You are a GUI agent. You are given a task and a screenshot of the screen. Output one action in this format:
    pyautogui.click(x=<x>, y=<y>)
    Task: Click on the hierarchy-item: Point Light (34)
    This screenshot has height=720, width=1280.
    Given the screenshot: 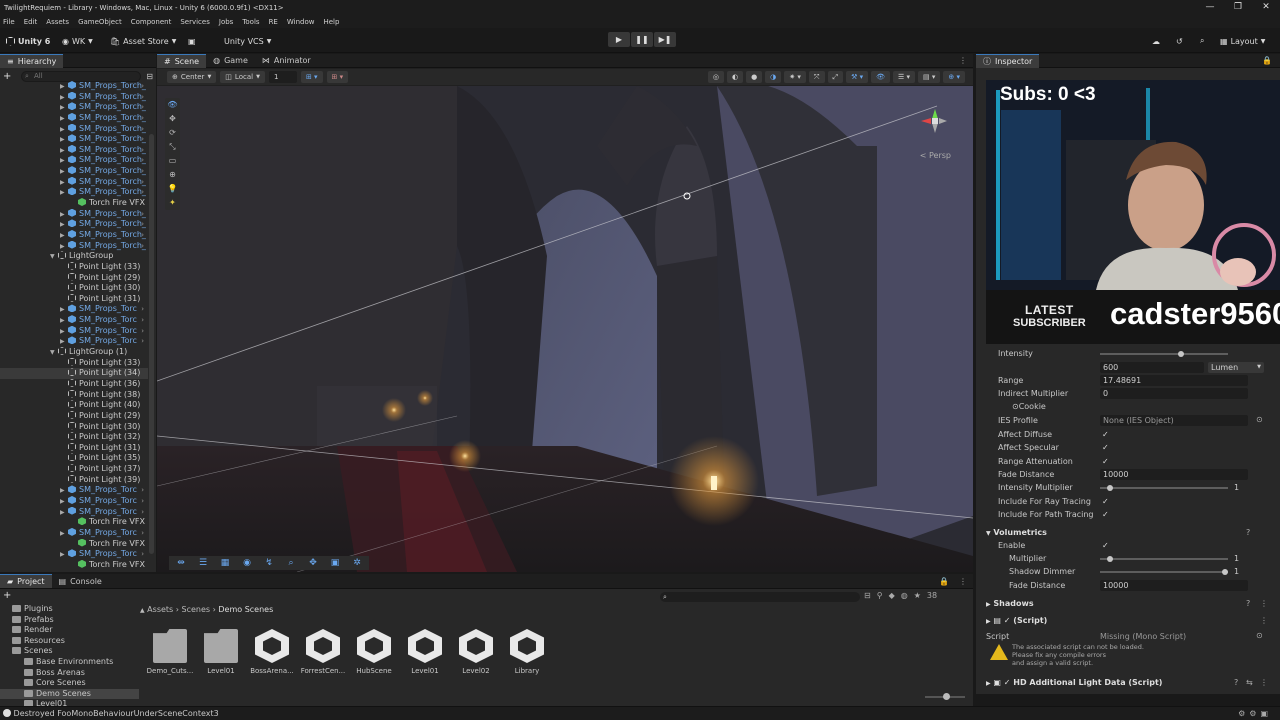 What is the action you would take?
    pyautogui.click(x=74, y=373)
    